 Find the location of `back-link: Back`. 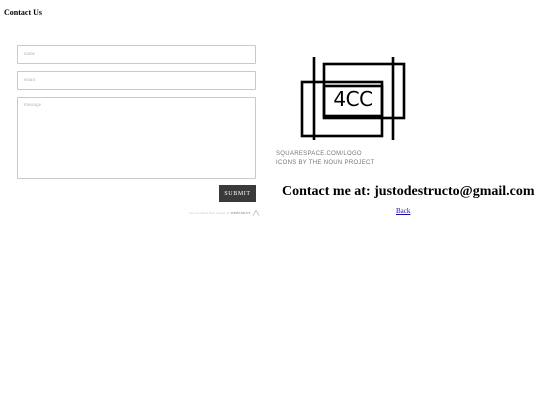

back-link: Back is located at coordinates (403, 211).